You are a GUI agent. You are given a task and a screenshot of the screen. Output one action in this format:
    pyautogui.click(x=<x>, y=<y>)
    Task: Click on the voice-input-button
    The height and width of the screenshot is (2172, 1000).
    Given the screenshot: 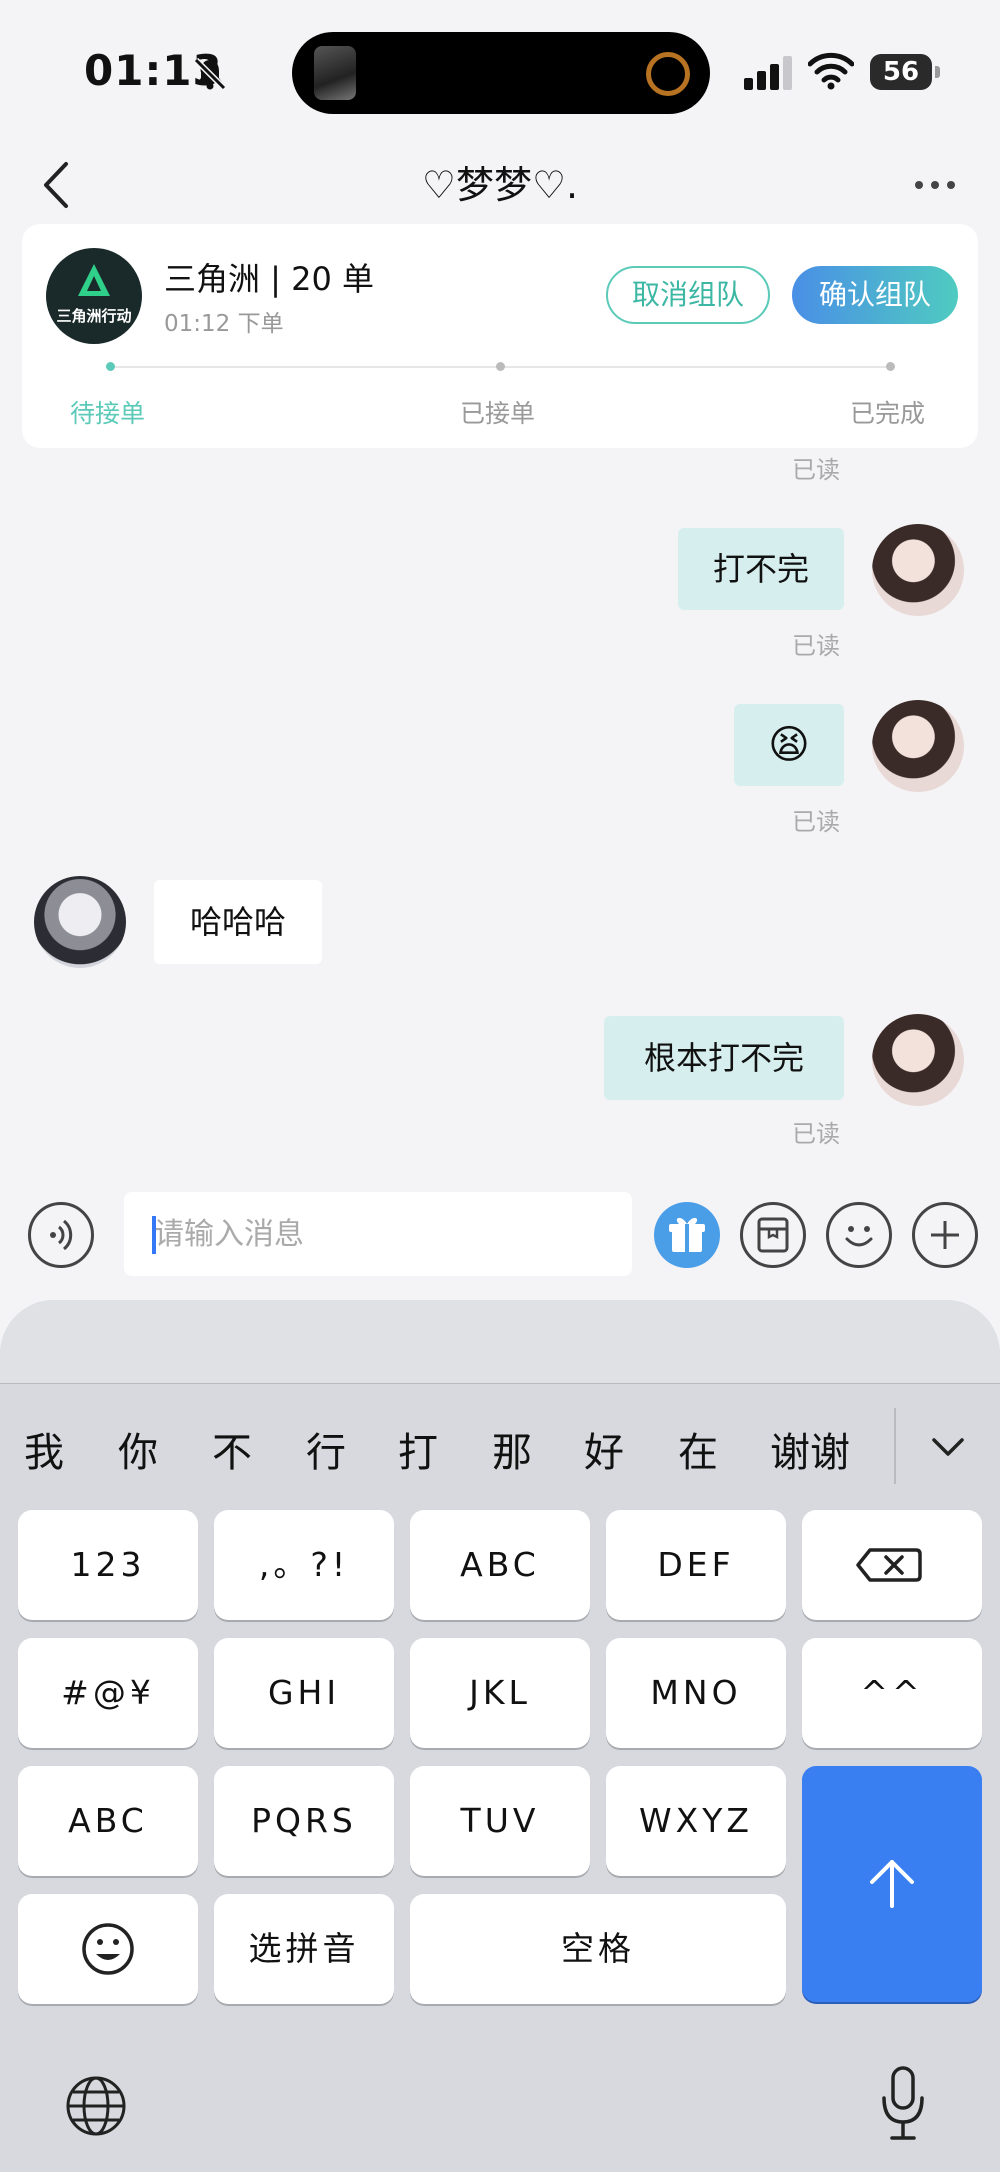 What is the action you would take?
    pyautogui.click(x=61, y=1235)
    